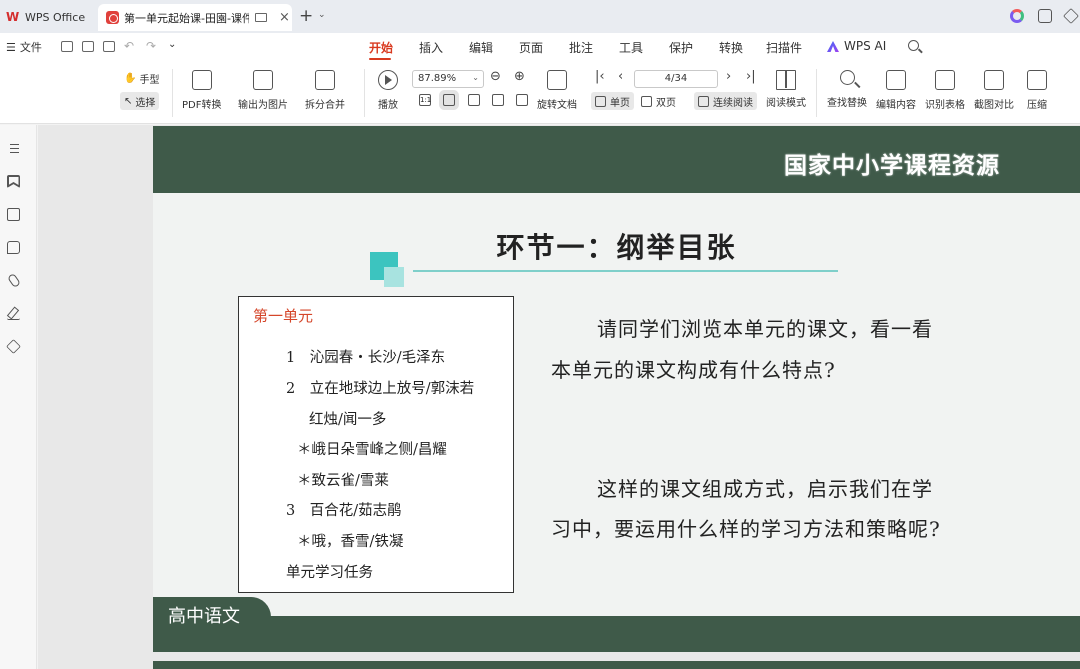  What do you see at coordinates (449, 100) in the screenshot?
I see `fit-page-button` at bounding box center [449, 100].